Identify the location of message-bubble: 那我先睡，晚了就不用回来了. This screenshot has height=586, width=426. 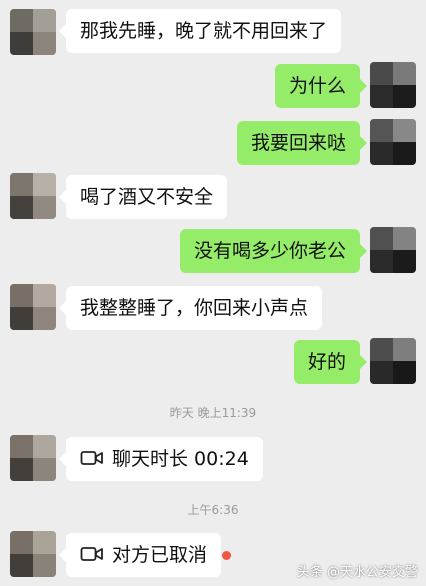
(200, 31).